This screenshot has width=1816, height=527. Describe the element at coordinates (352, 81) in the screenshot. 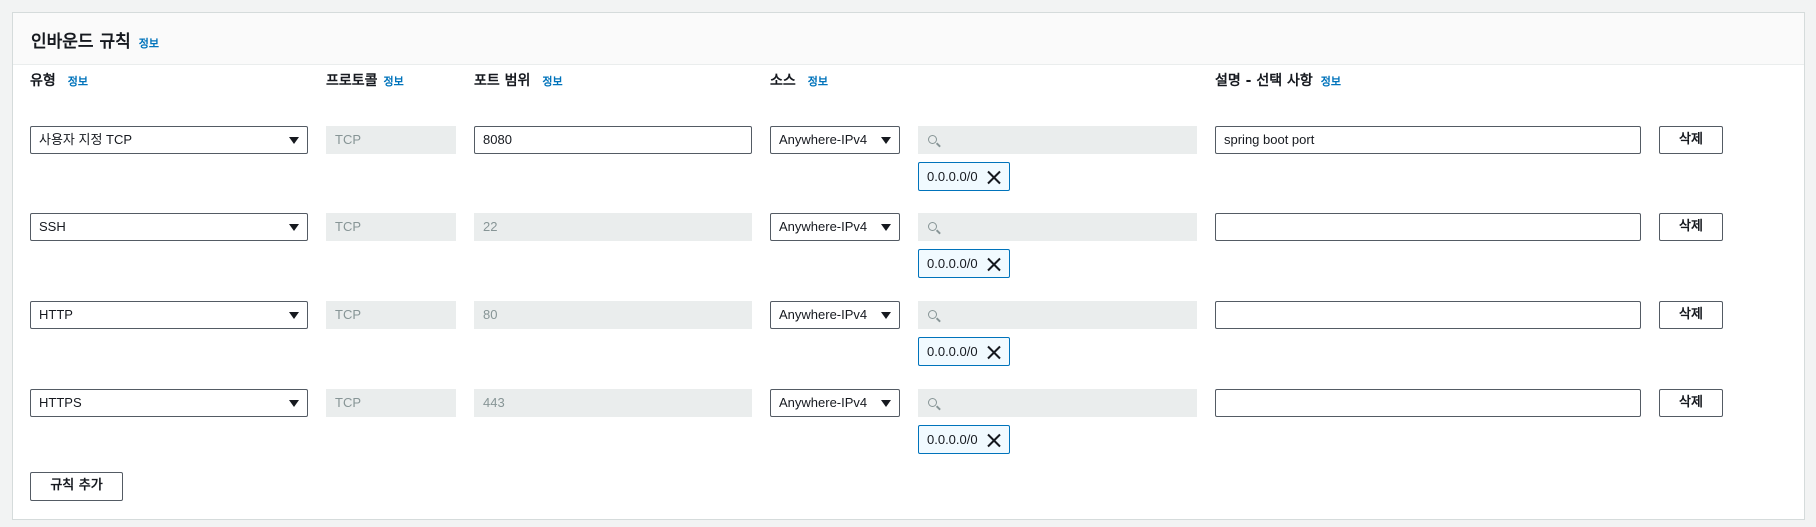

I see `column-header-protocol-label: 프로토콜` at that location.